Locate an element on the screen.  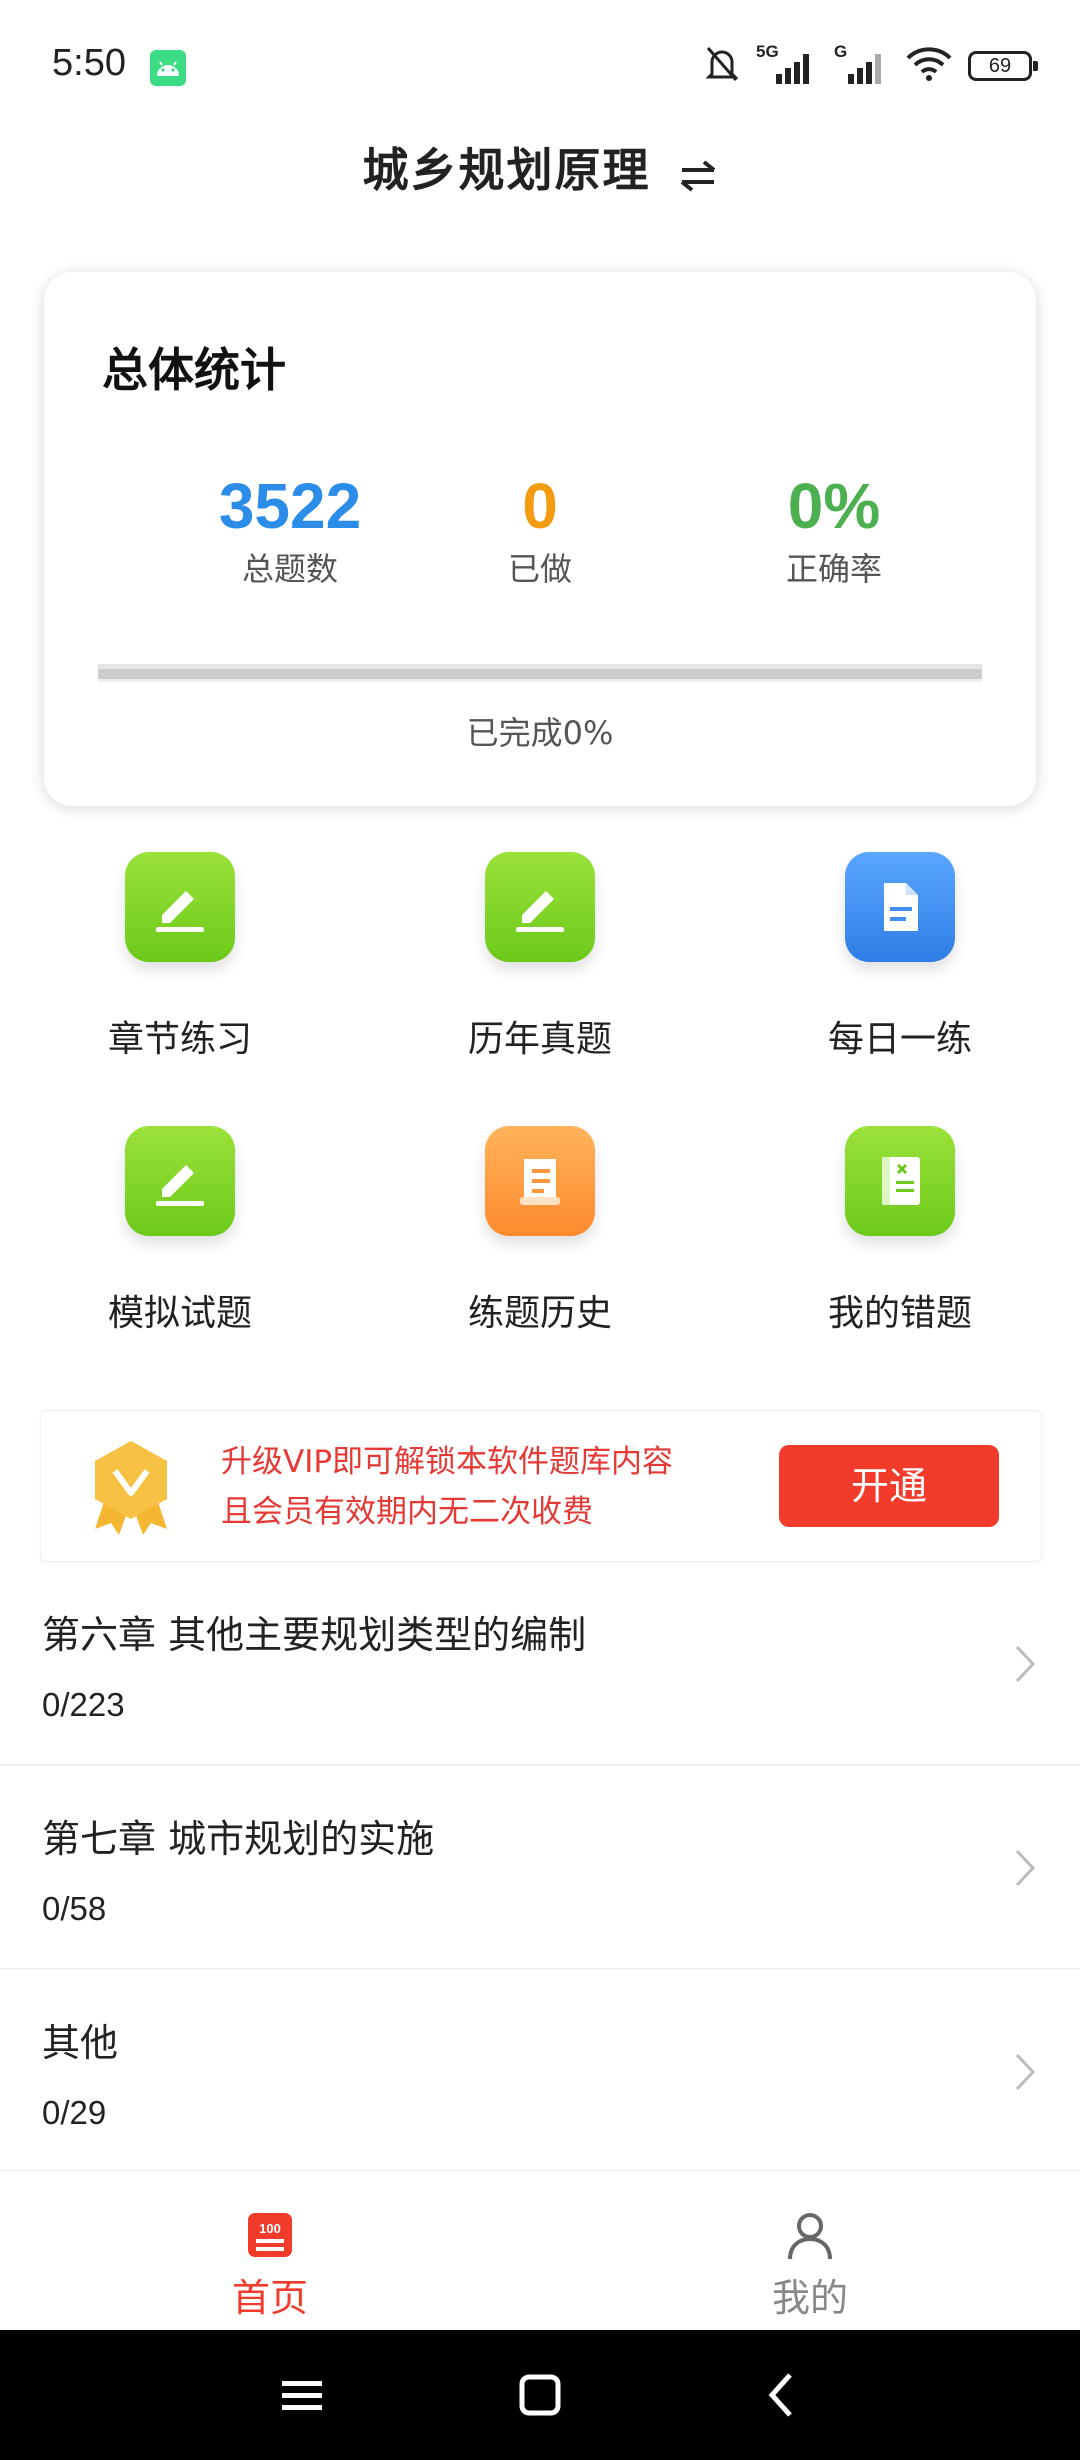
tab-home: 100 首页 is located at coordinates (270, 2251).